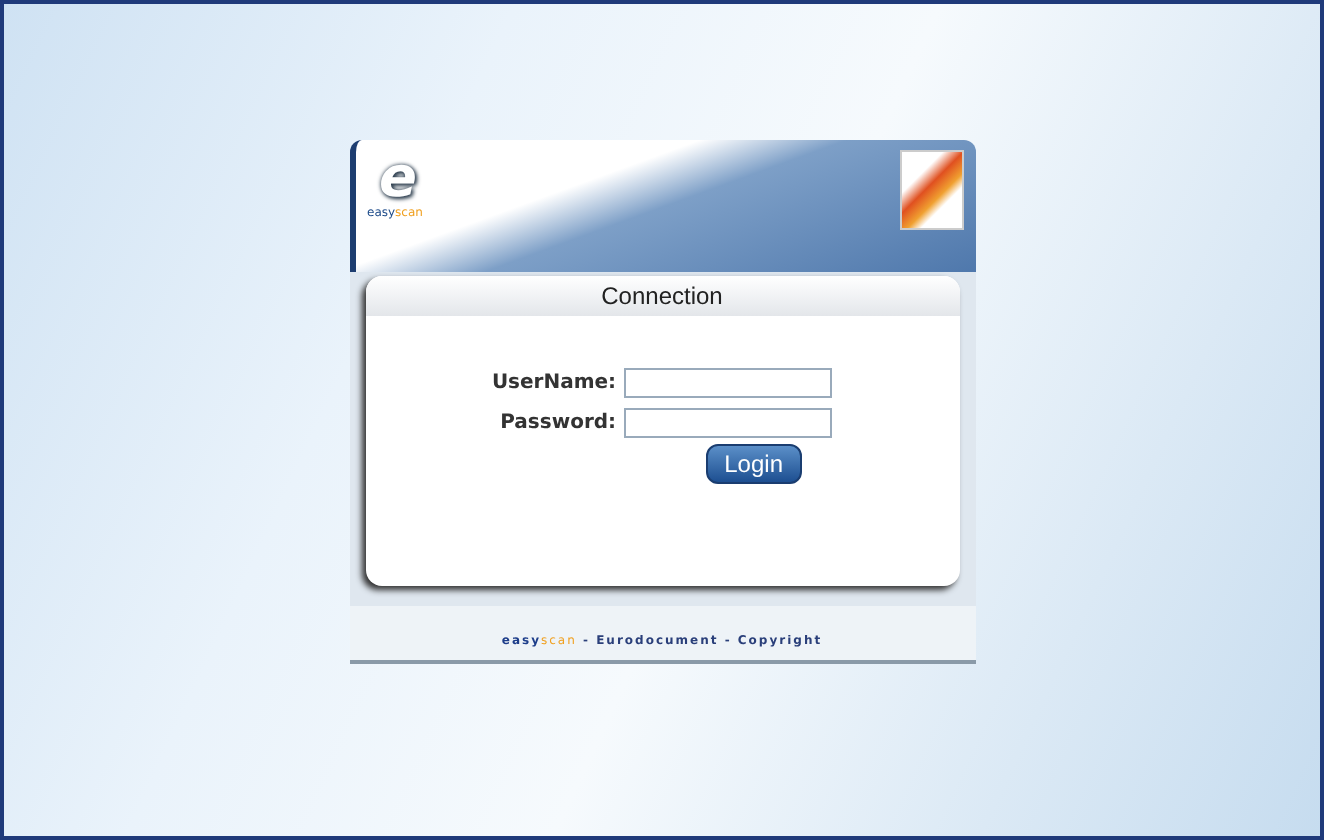 The width and height of the screenshot is (1324, 840). What do you see at coordinates (662, 296) in the screenshot?
I see `panel-title: Connection` at bounding box center [662, 296].